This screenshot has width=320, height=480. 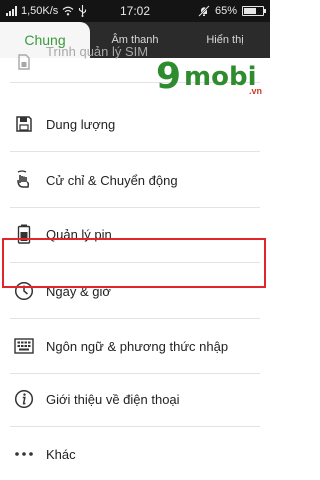 What do you see at coordinates (61, 454) in the screenshot?
I see `more-label: Khác` at bounding box center [61, 454].